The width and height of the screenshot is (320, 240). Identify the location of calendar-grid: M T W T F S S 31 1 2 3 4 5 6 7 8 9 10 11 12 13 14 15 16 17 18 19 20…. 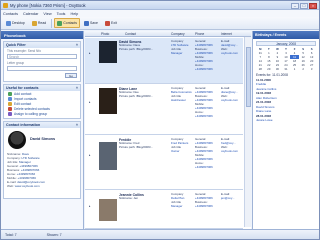
(286, 59).